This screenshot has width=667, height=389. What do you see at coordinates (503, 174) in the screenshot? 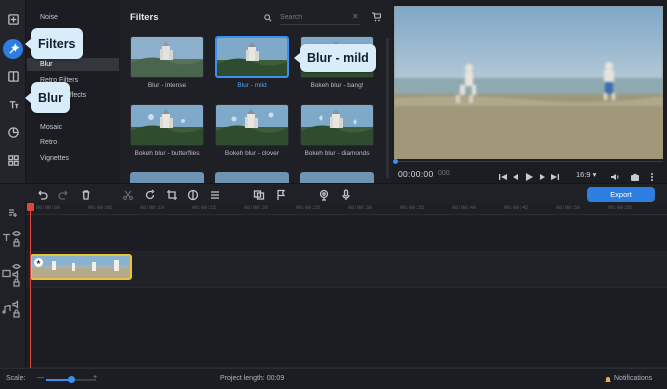
I see `go-to-start-icon` at bounding box center [503, 174].